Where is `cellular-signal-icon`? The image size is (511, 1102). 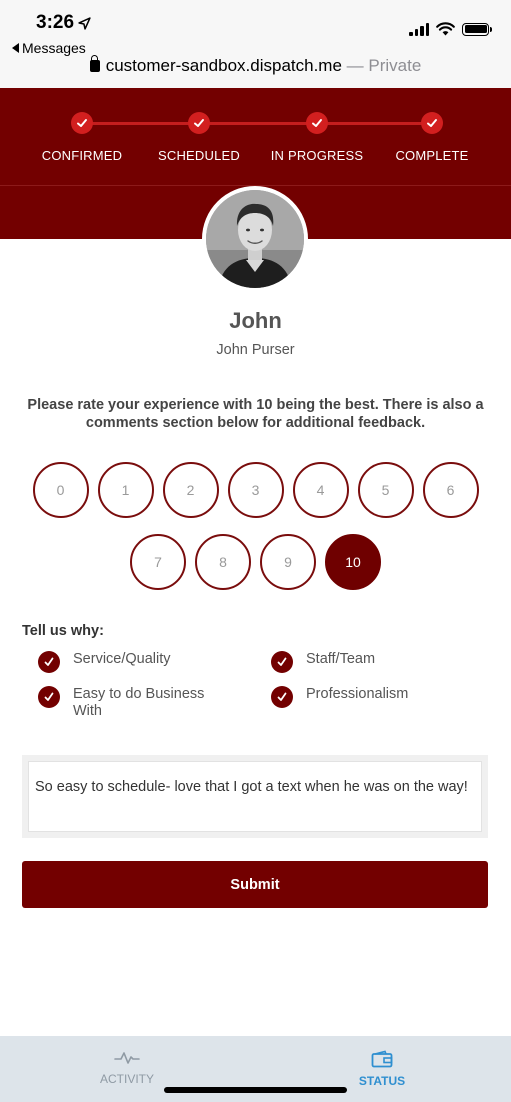 cellular-signal-icon is located at coordinates (419, 29).